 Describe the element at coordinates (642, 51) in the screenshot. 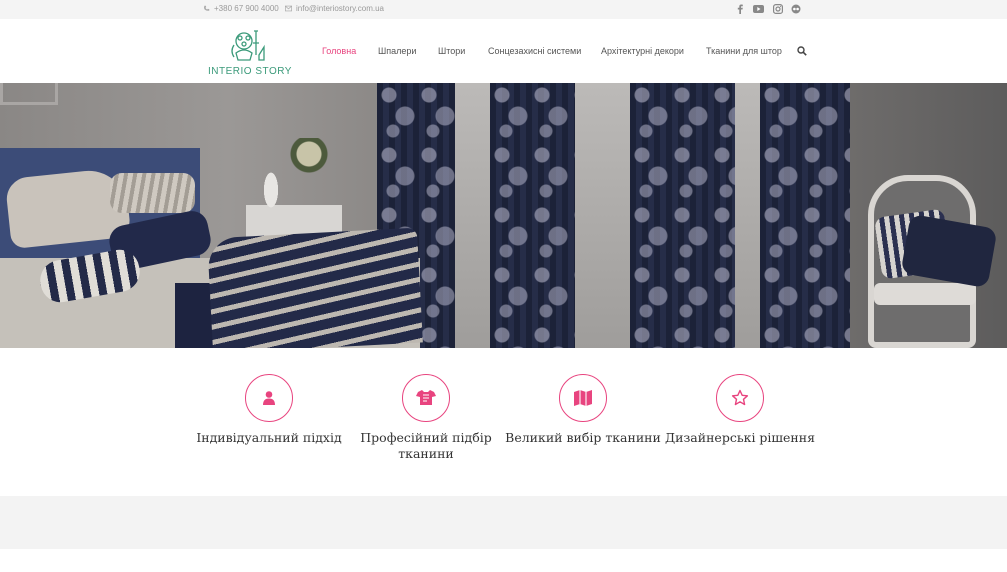

I see `nav-item-architectural-decor: Архітектурні декори` at that location.